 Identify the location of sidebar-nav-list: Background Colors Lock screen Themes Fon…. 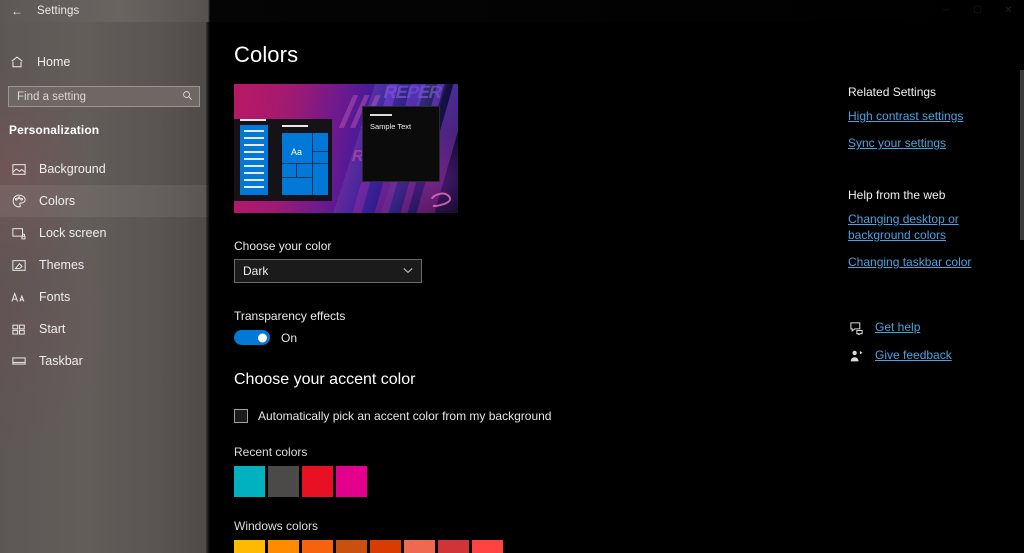
(105, 261).